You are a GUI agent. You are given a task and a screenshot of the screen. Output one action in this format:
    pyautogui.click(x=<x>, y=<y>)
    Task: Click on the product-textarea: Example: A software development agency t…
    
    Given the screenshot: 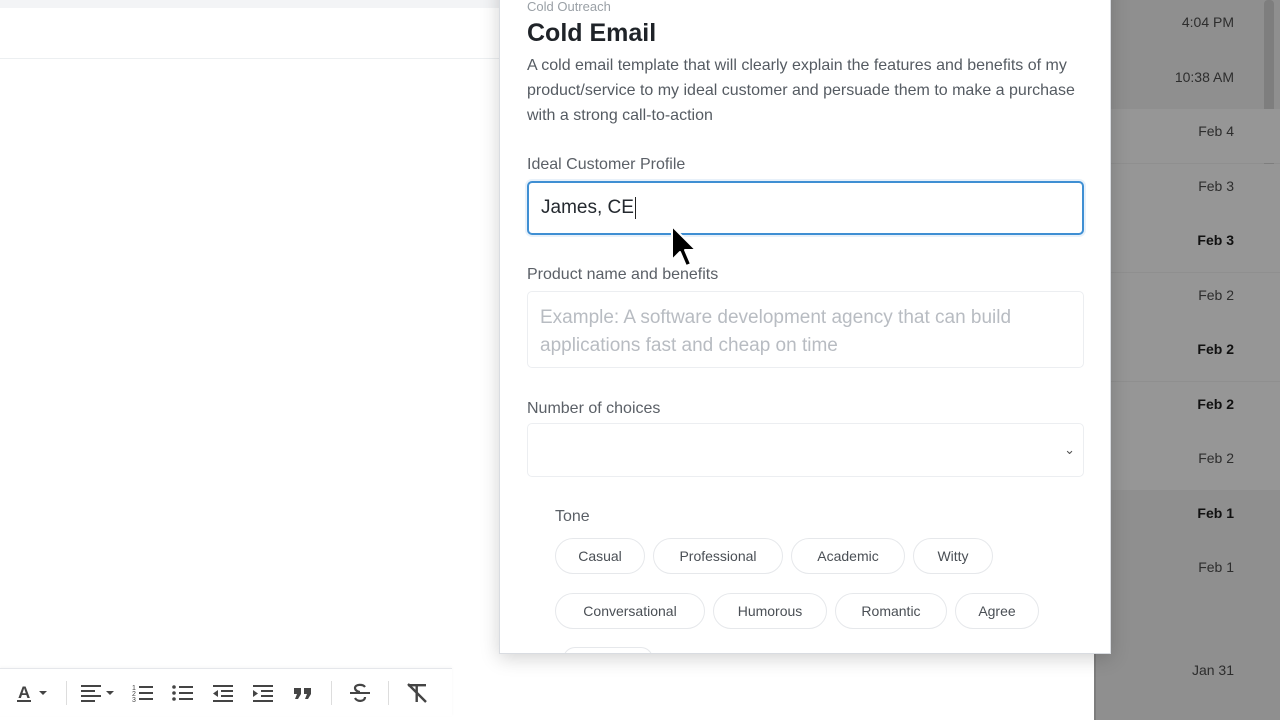 What is the action you would take?
    pyautogui.click(x=805, y=329)
    